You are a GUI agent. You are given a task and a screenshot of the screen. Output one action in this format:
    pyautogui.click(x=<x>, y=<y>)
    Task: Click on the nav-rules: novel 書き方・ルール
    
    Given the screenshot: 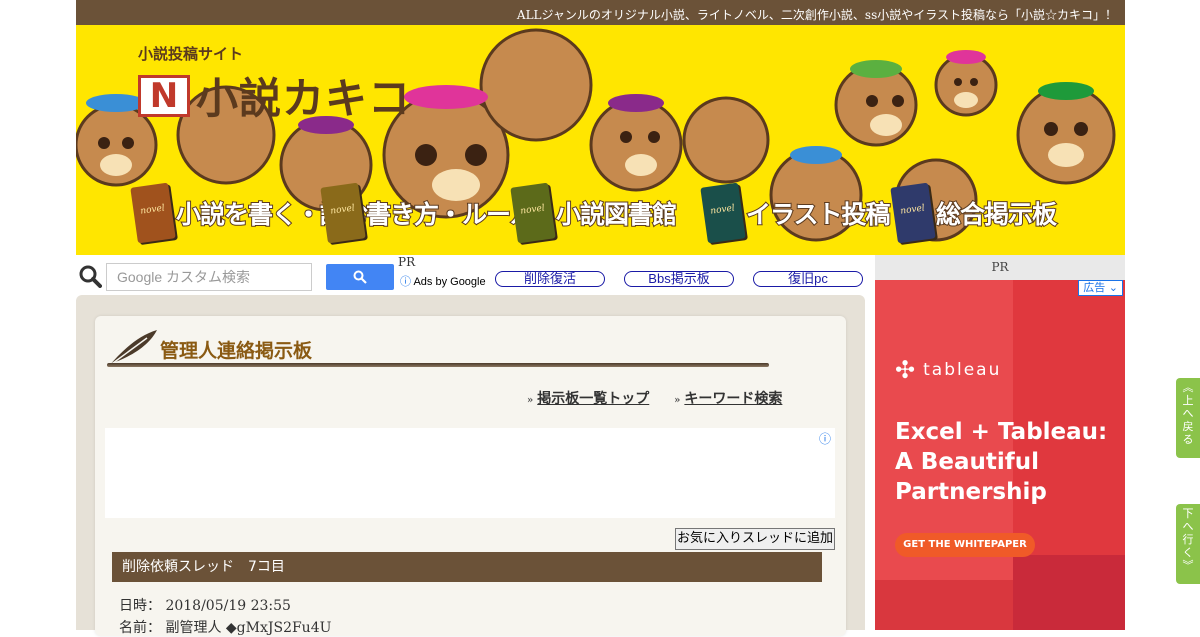 What is the action you would take?
    pyautogui.click(x=428, y=213)
    